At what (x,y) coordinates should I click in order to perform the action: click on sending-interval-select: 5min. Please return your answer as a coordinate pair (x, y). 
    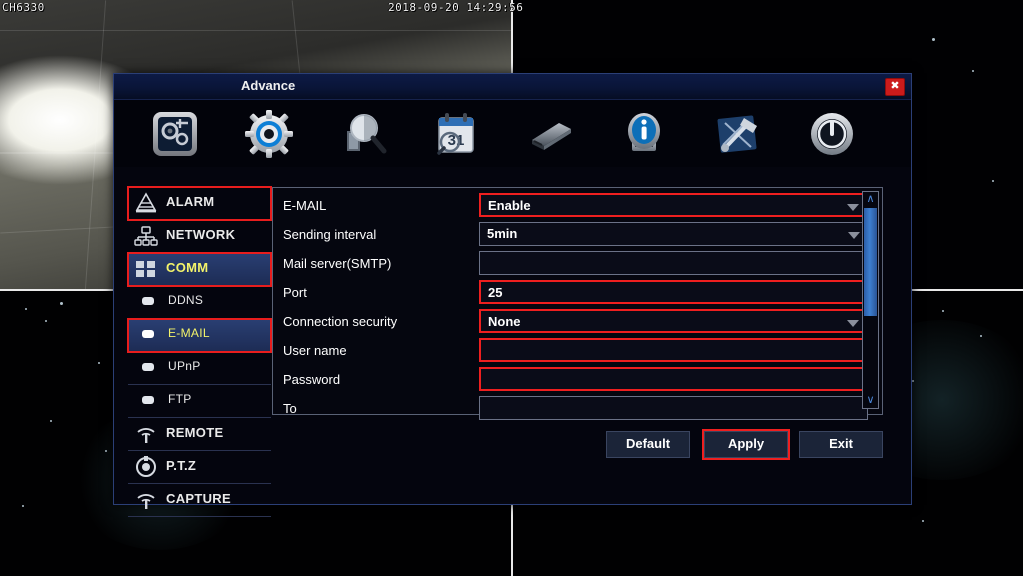
    Looking at the image, I should click on (673, 234).